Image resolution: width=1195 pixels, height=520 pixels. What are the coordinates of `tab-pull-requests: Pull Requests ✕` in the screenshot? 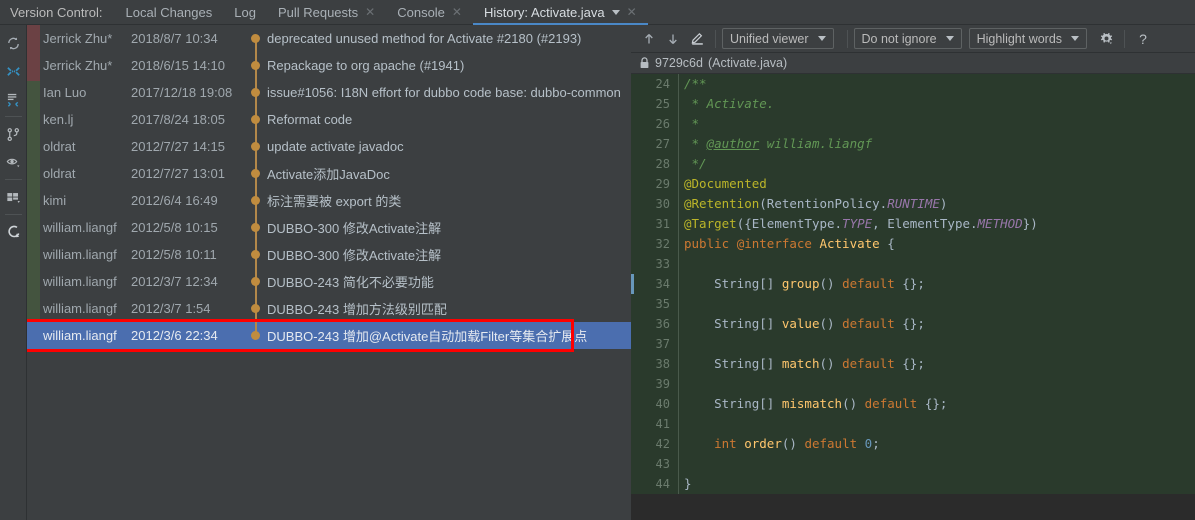 It's located at (326, 12).